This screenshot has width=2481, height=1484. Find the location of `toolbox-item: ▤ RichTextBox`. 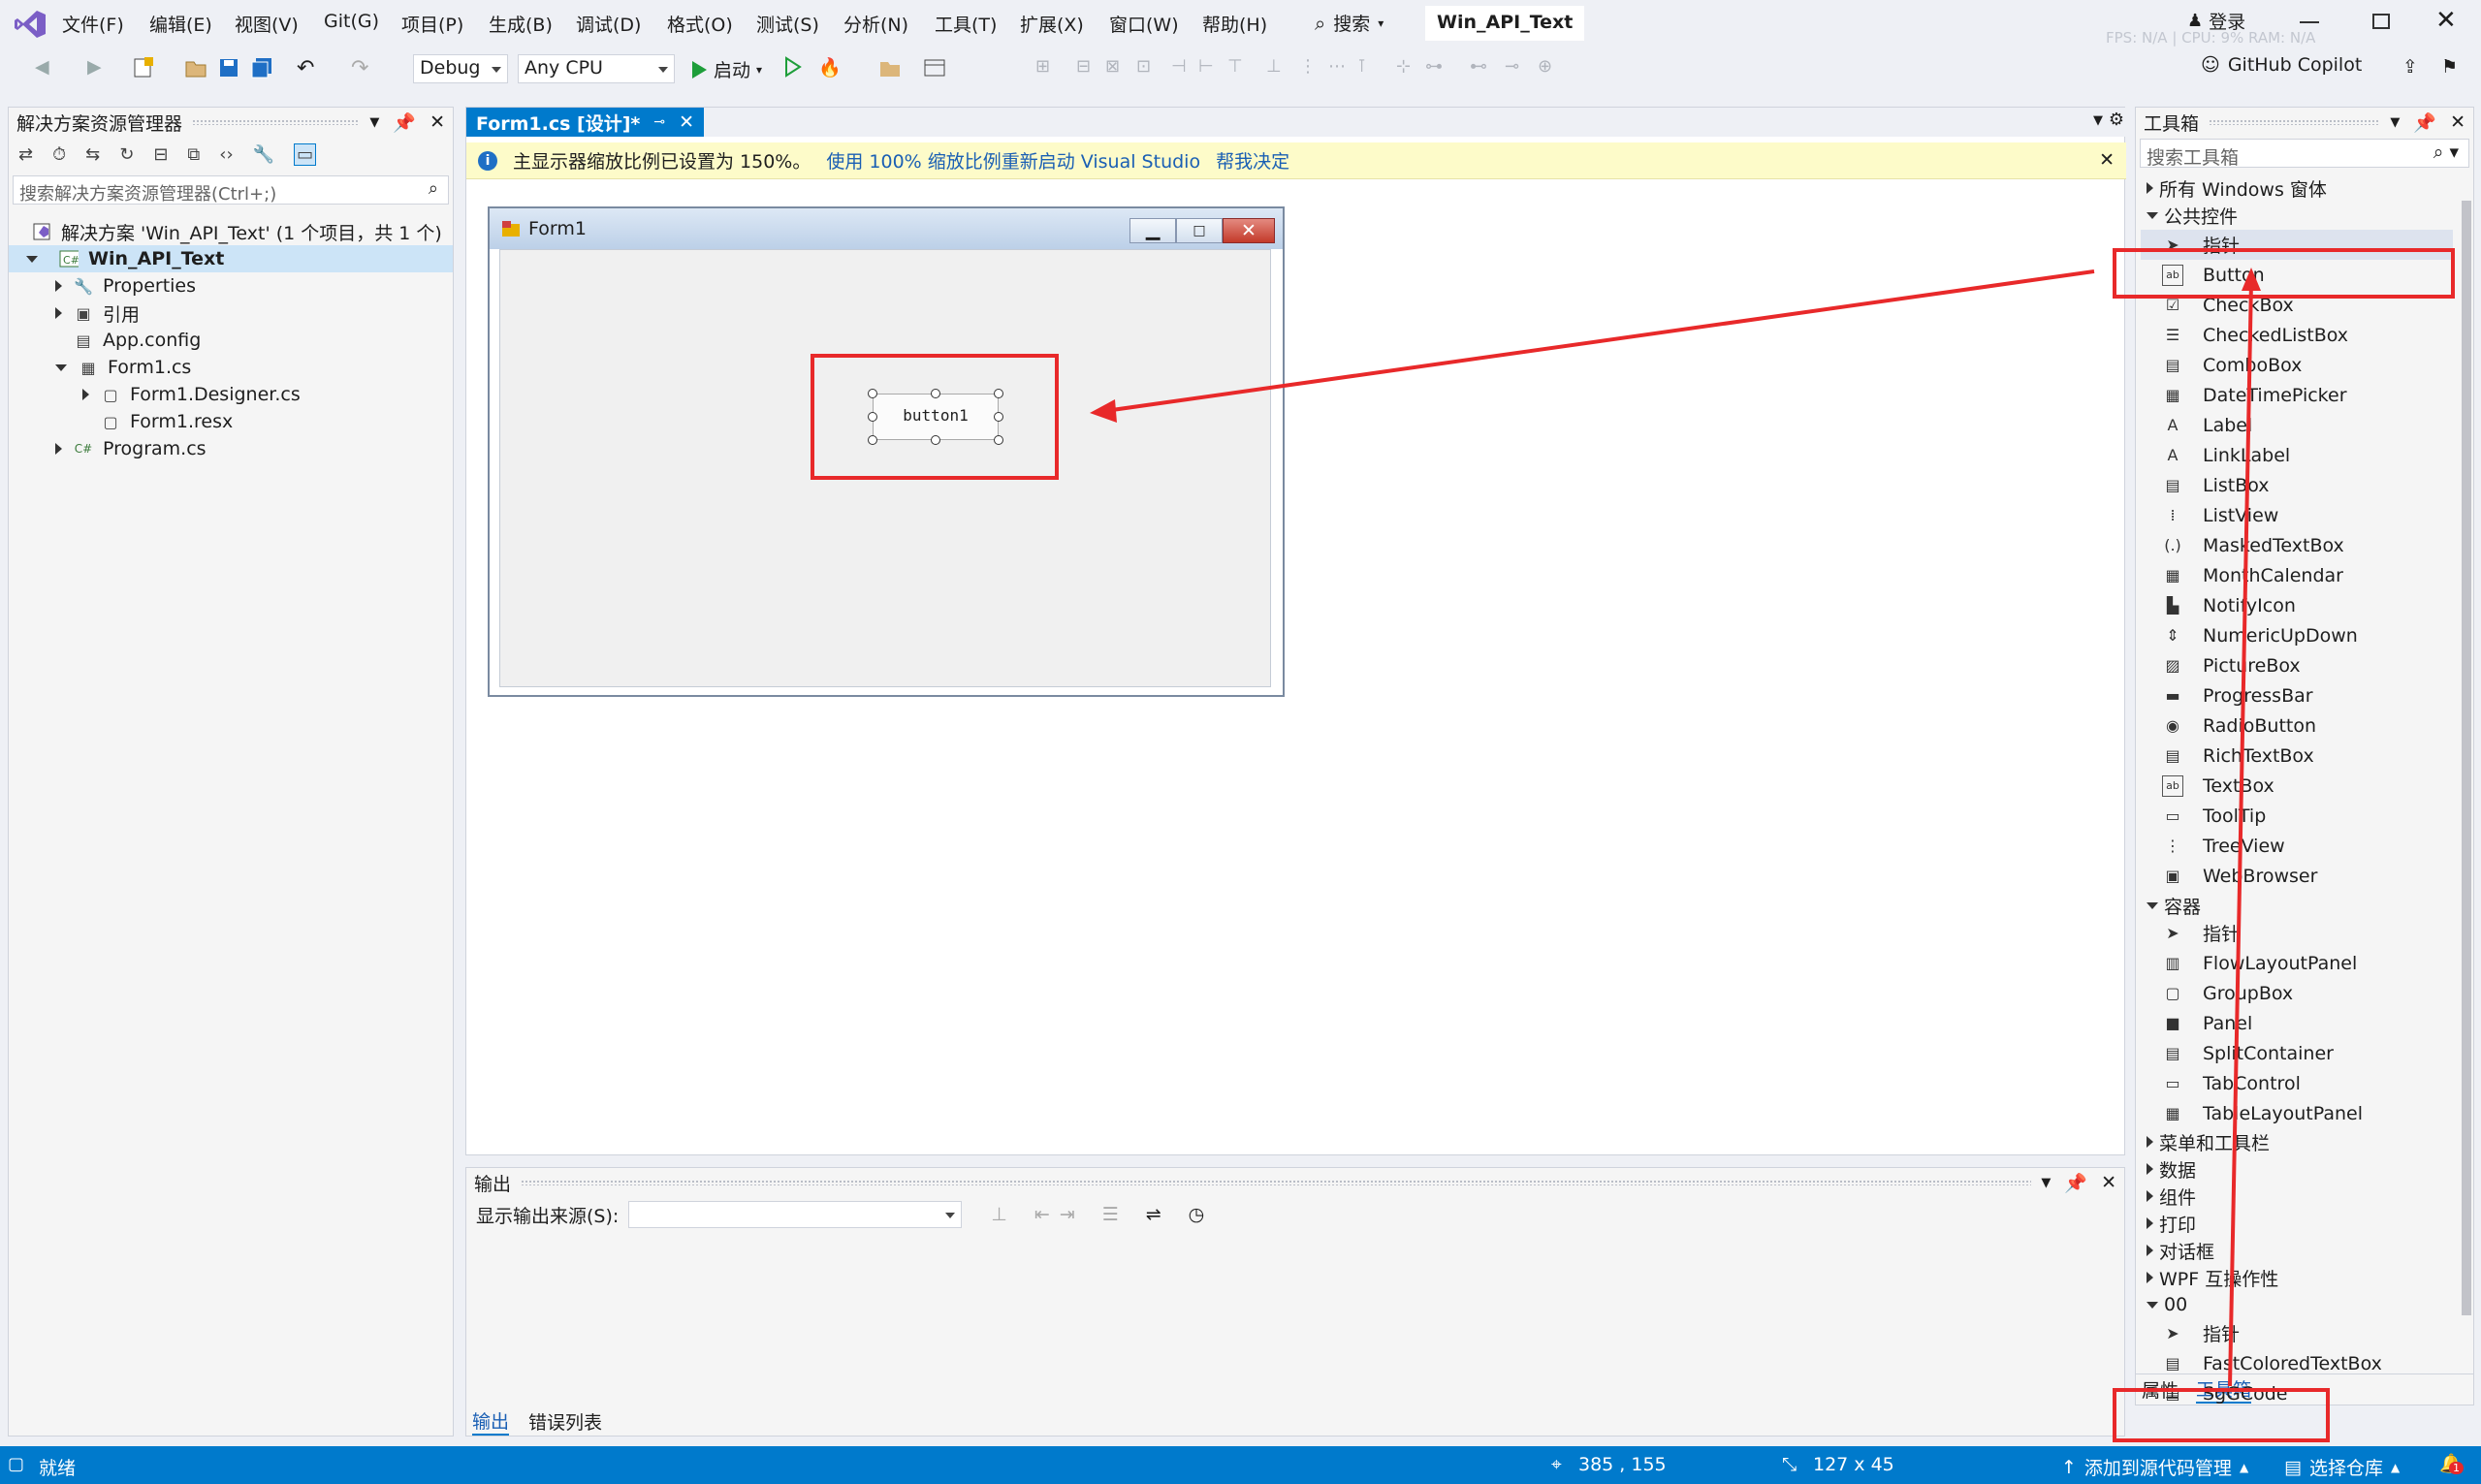

toolbox-item: ▤ RichTextBox is located at coordinates (2297, 756).